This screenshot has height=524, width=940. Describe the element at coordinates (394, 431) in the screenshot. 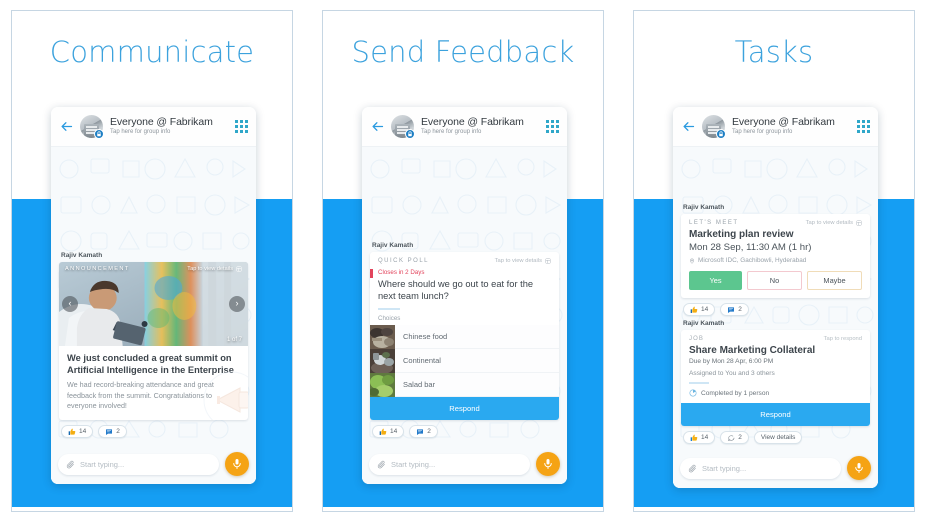

I see `like-count: 14` at that location.